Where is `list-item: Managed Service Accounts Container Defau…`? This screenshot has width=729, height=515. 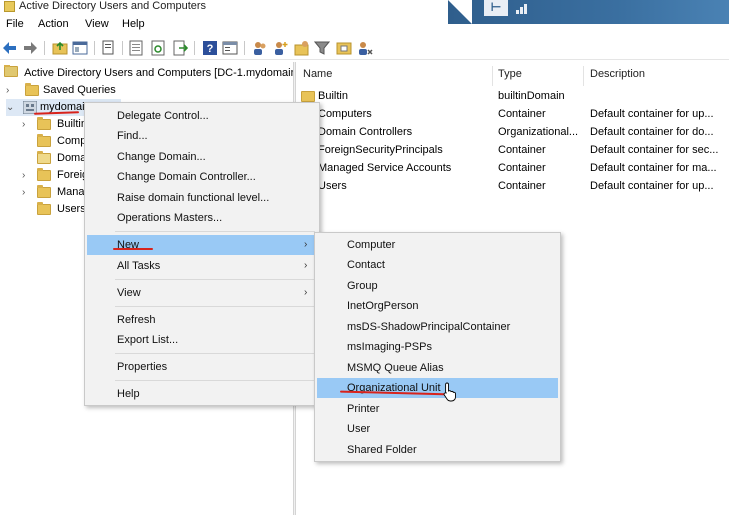
list-item: Managed Service Accounts Container Defau… is located at coordinates (513, 168).